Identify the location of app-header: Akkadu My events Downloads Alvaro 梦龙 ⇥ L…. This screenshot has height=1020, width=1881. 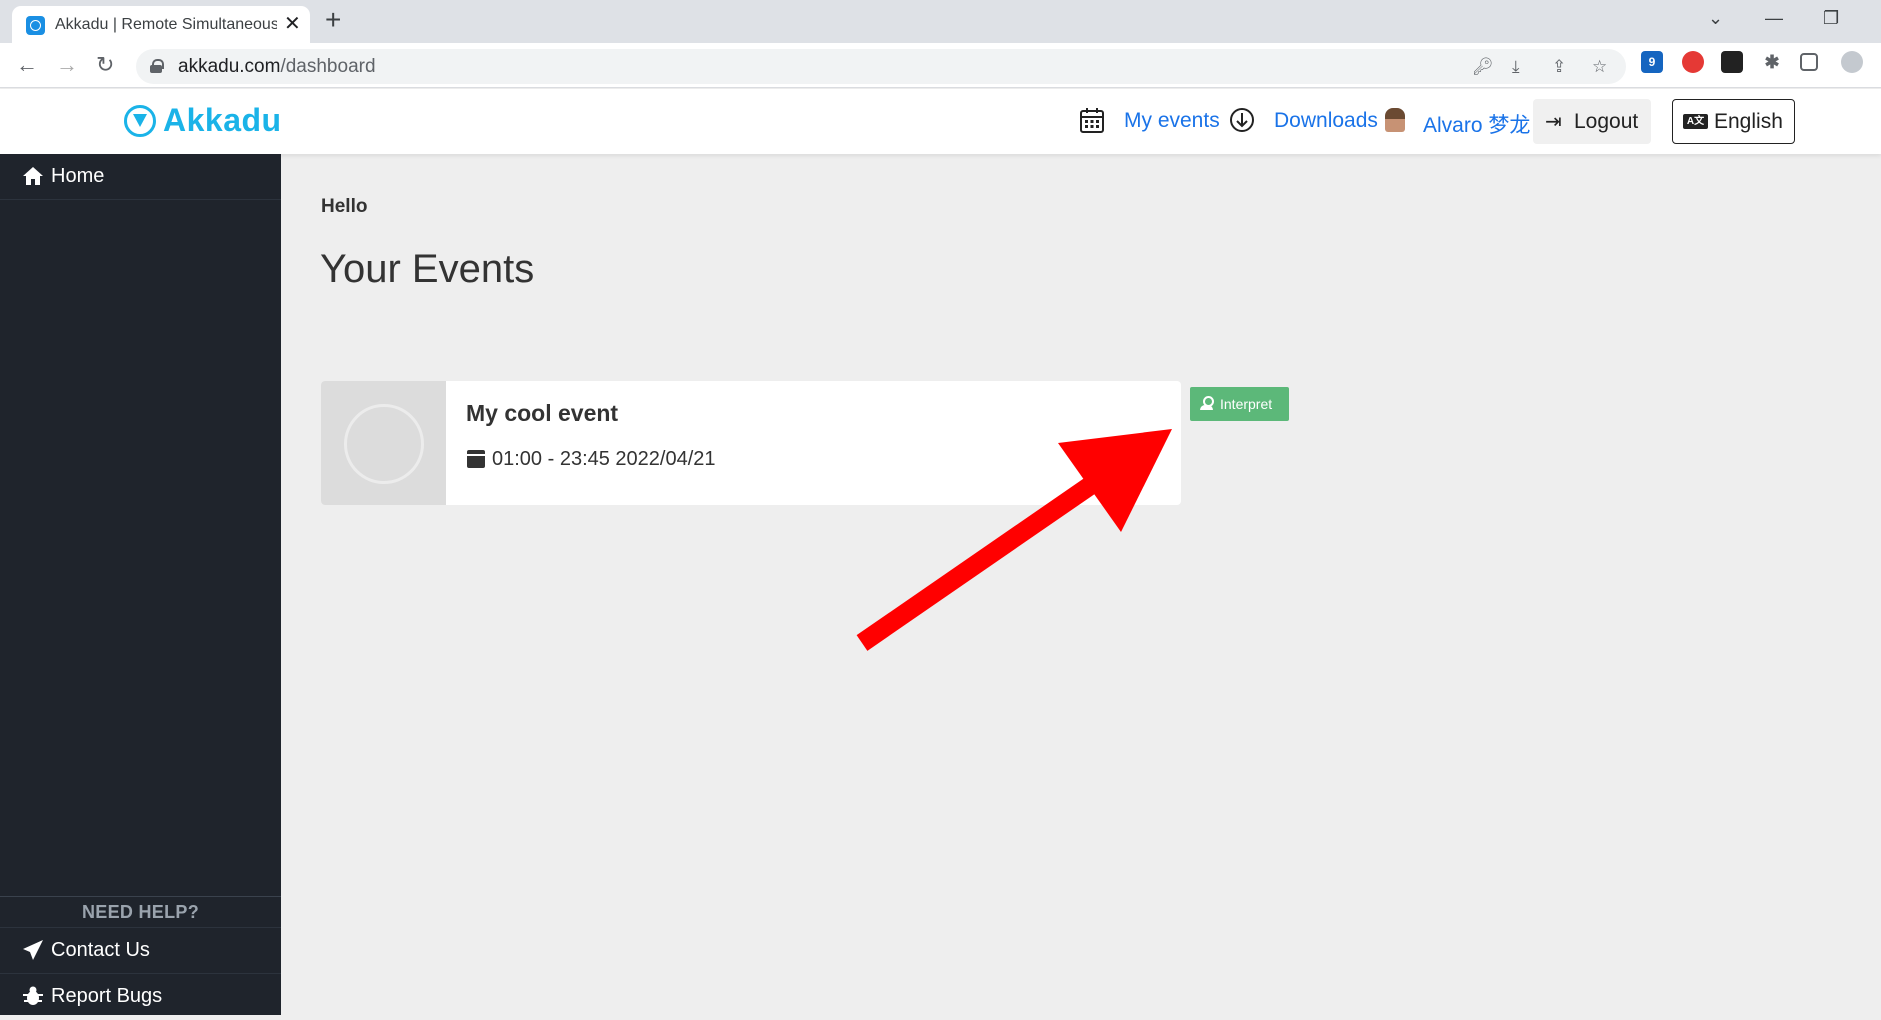
(940, 121).